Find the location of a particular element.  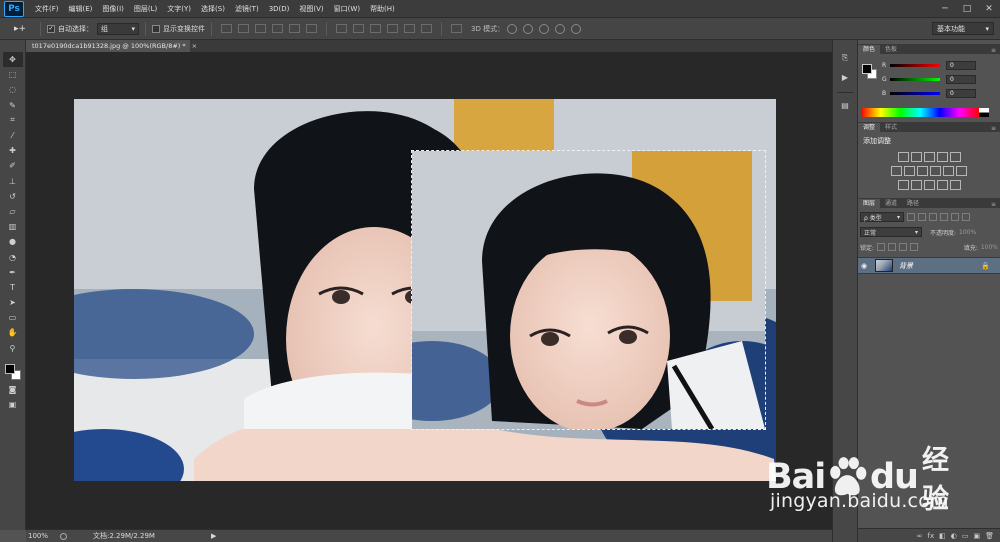

menu-image: 图像(I) is located at coordinates (113, 9).